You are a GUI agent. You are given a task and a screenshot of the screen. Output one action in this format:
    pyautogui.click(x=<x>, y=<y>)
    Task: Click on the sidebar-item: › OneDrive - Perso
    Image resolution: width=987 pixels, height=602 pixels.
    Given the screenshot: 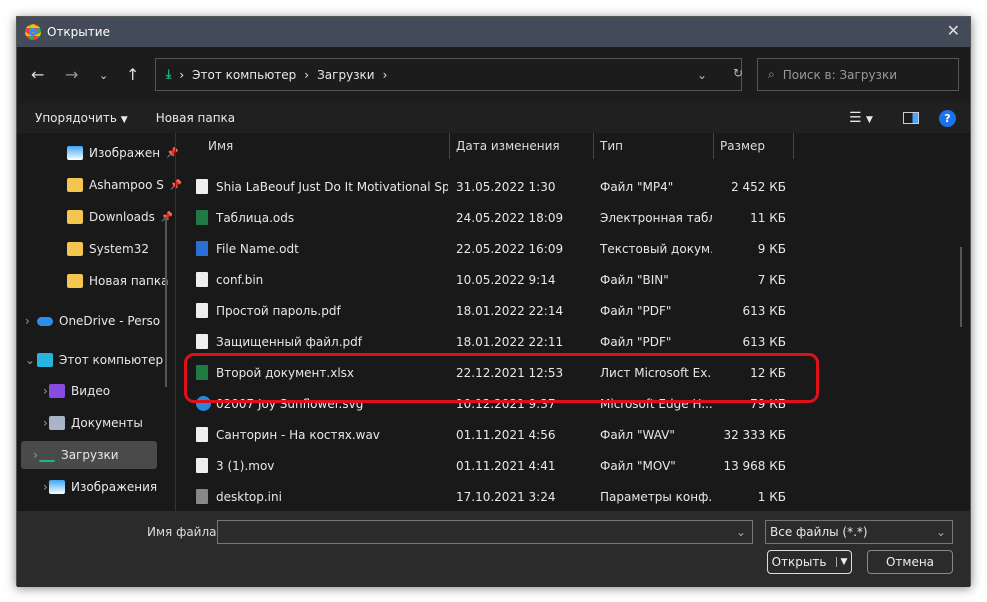 What is the action you would take?
    pyautogui.click(x=90, y=321)
    